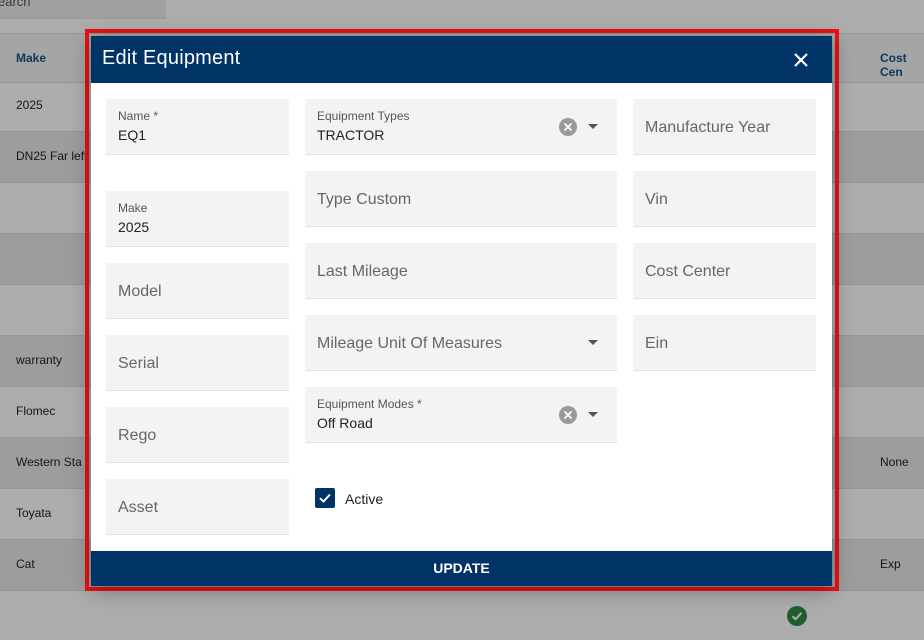 The image size is (924, 640). I want to click on close-icon, so click(801, 60).